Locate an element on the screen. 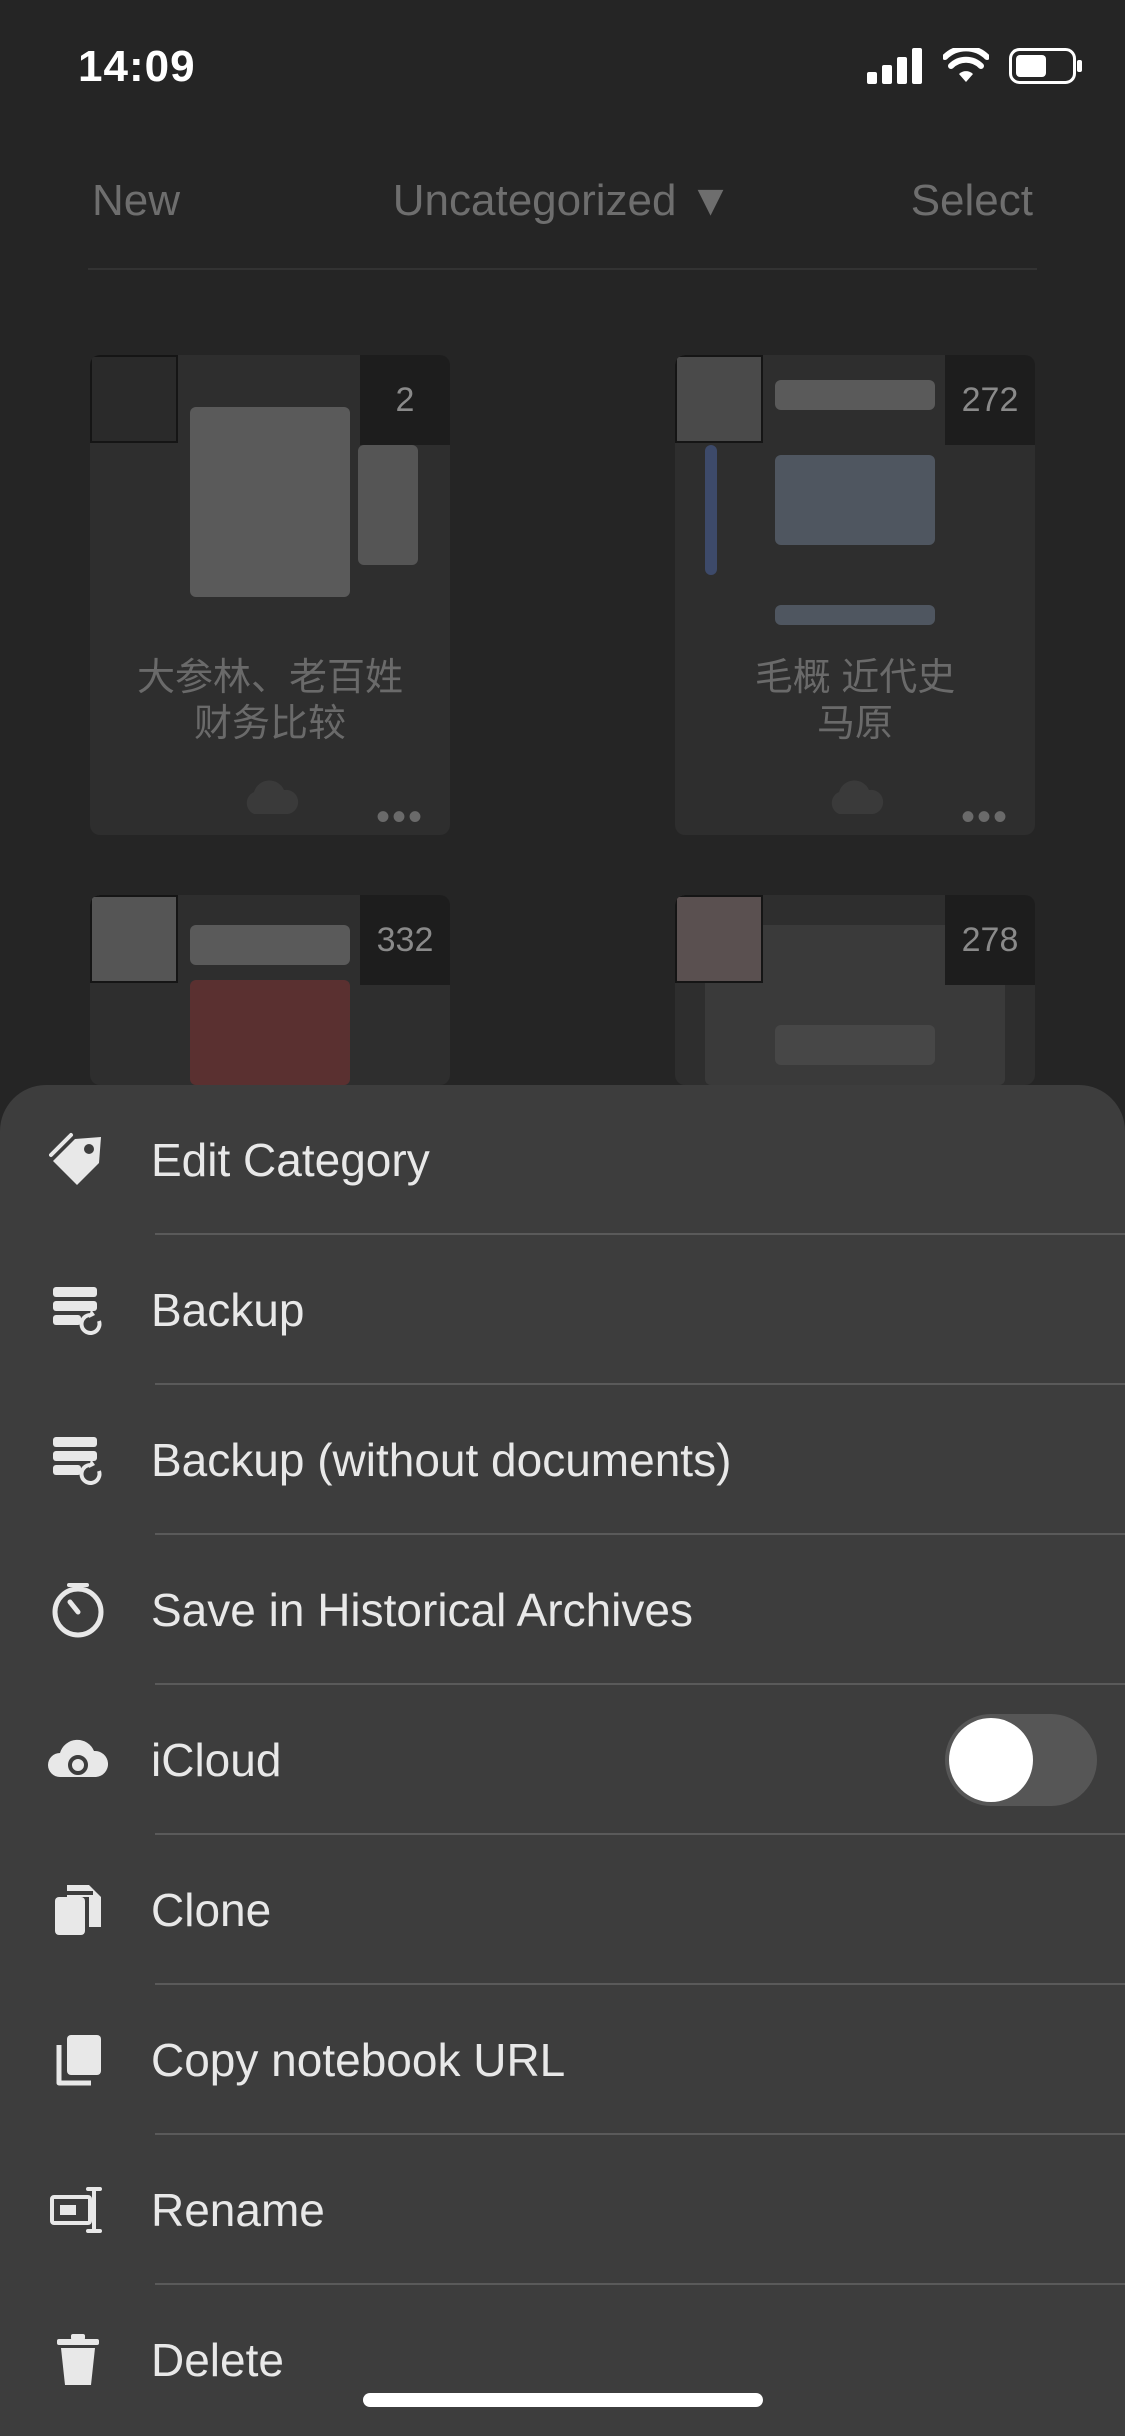  status-icons is located at coordinates (975, 67).